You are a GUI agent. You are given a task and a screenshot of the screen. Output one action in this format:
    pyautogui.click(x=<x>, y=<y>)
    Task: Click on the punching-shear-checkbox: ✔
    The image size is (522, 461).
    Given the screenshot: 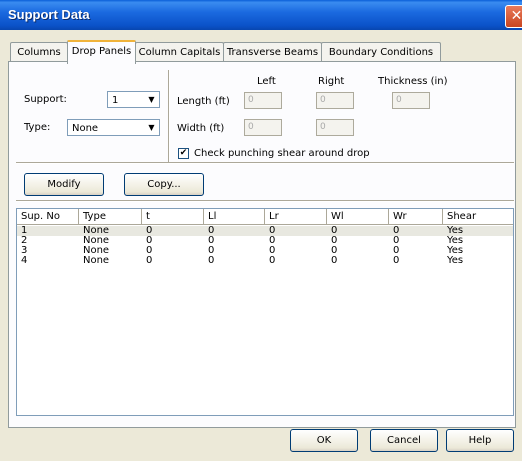 What is the action you would take?
    pyautogui.click(x=183, y=153)
    